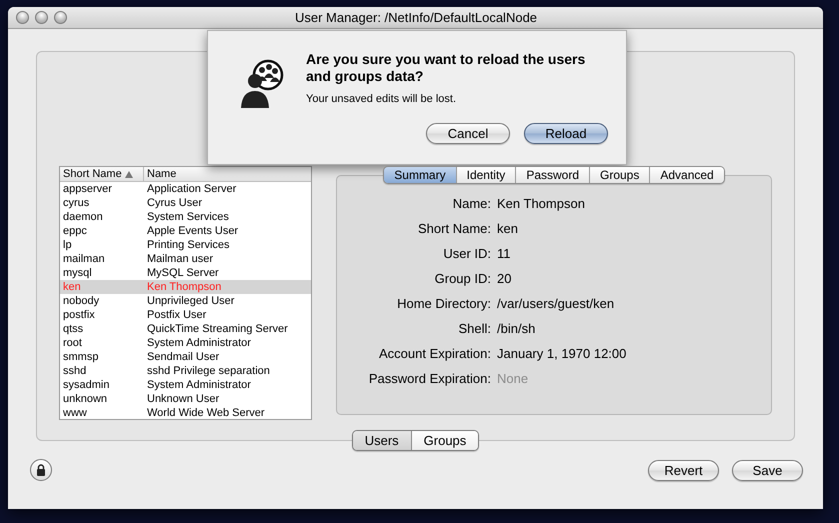 The height and width of the screenshot is (523, 839). I want to click on segment-button: Groups, so click(444, 440).